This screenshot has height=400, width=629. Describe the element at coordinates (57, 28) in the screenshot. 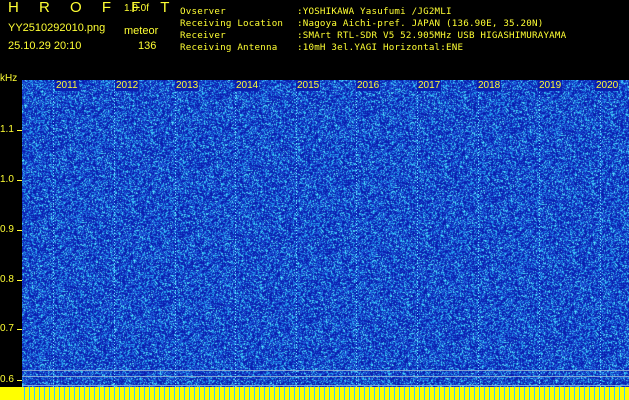

I see `filename-label: YY2510292010.png` at that location.